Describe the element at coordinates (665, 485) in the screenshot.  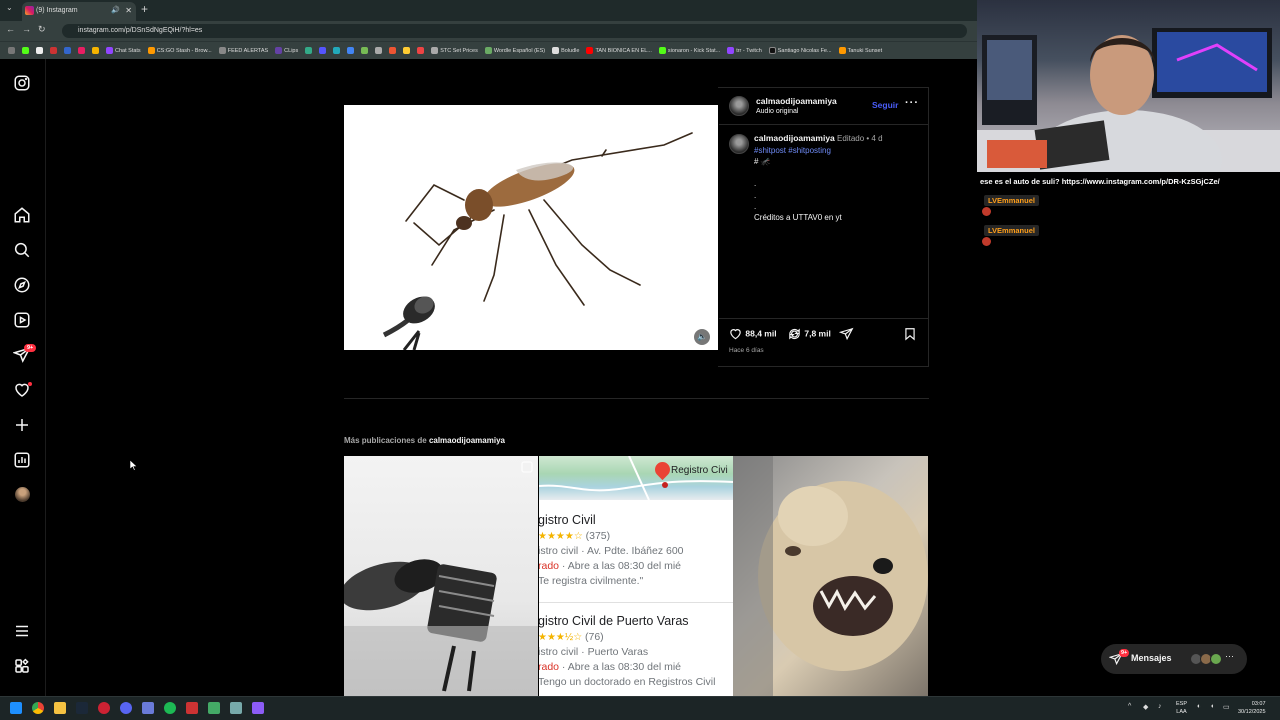
I see `map-dot` at that location.